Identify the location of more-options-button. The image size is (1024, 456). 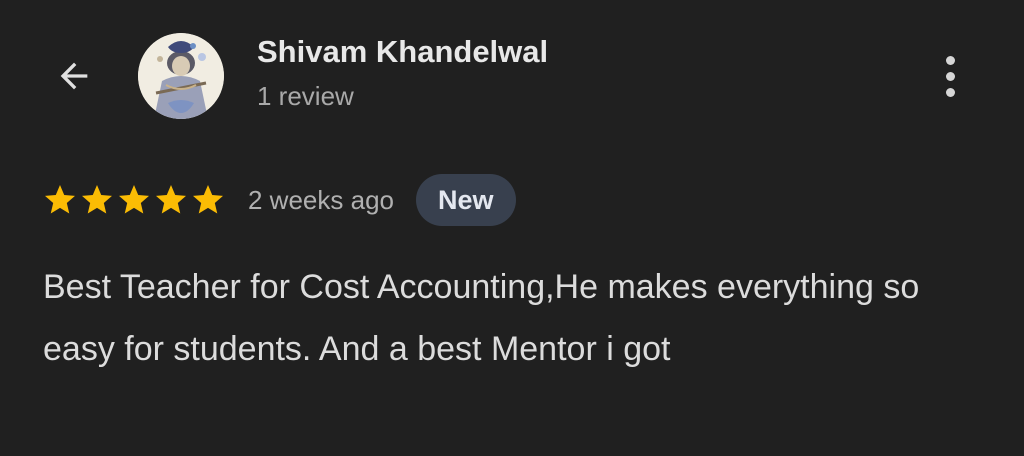
(950, 76).